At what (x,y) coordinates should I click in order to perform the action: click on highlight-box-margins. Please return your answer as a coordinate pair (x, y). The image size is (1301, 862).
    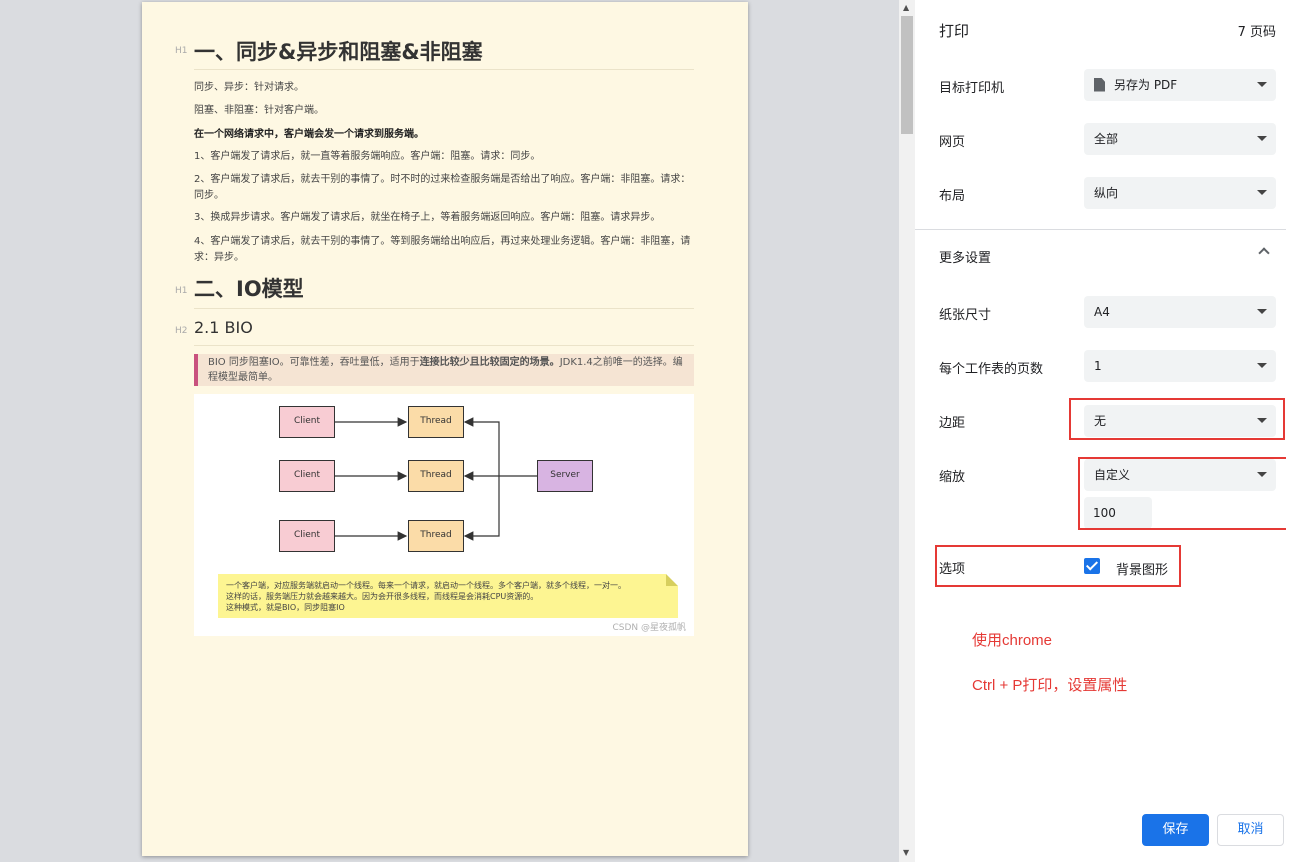
    Looking at the image, I should click on (1177, 419).